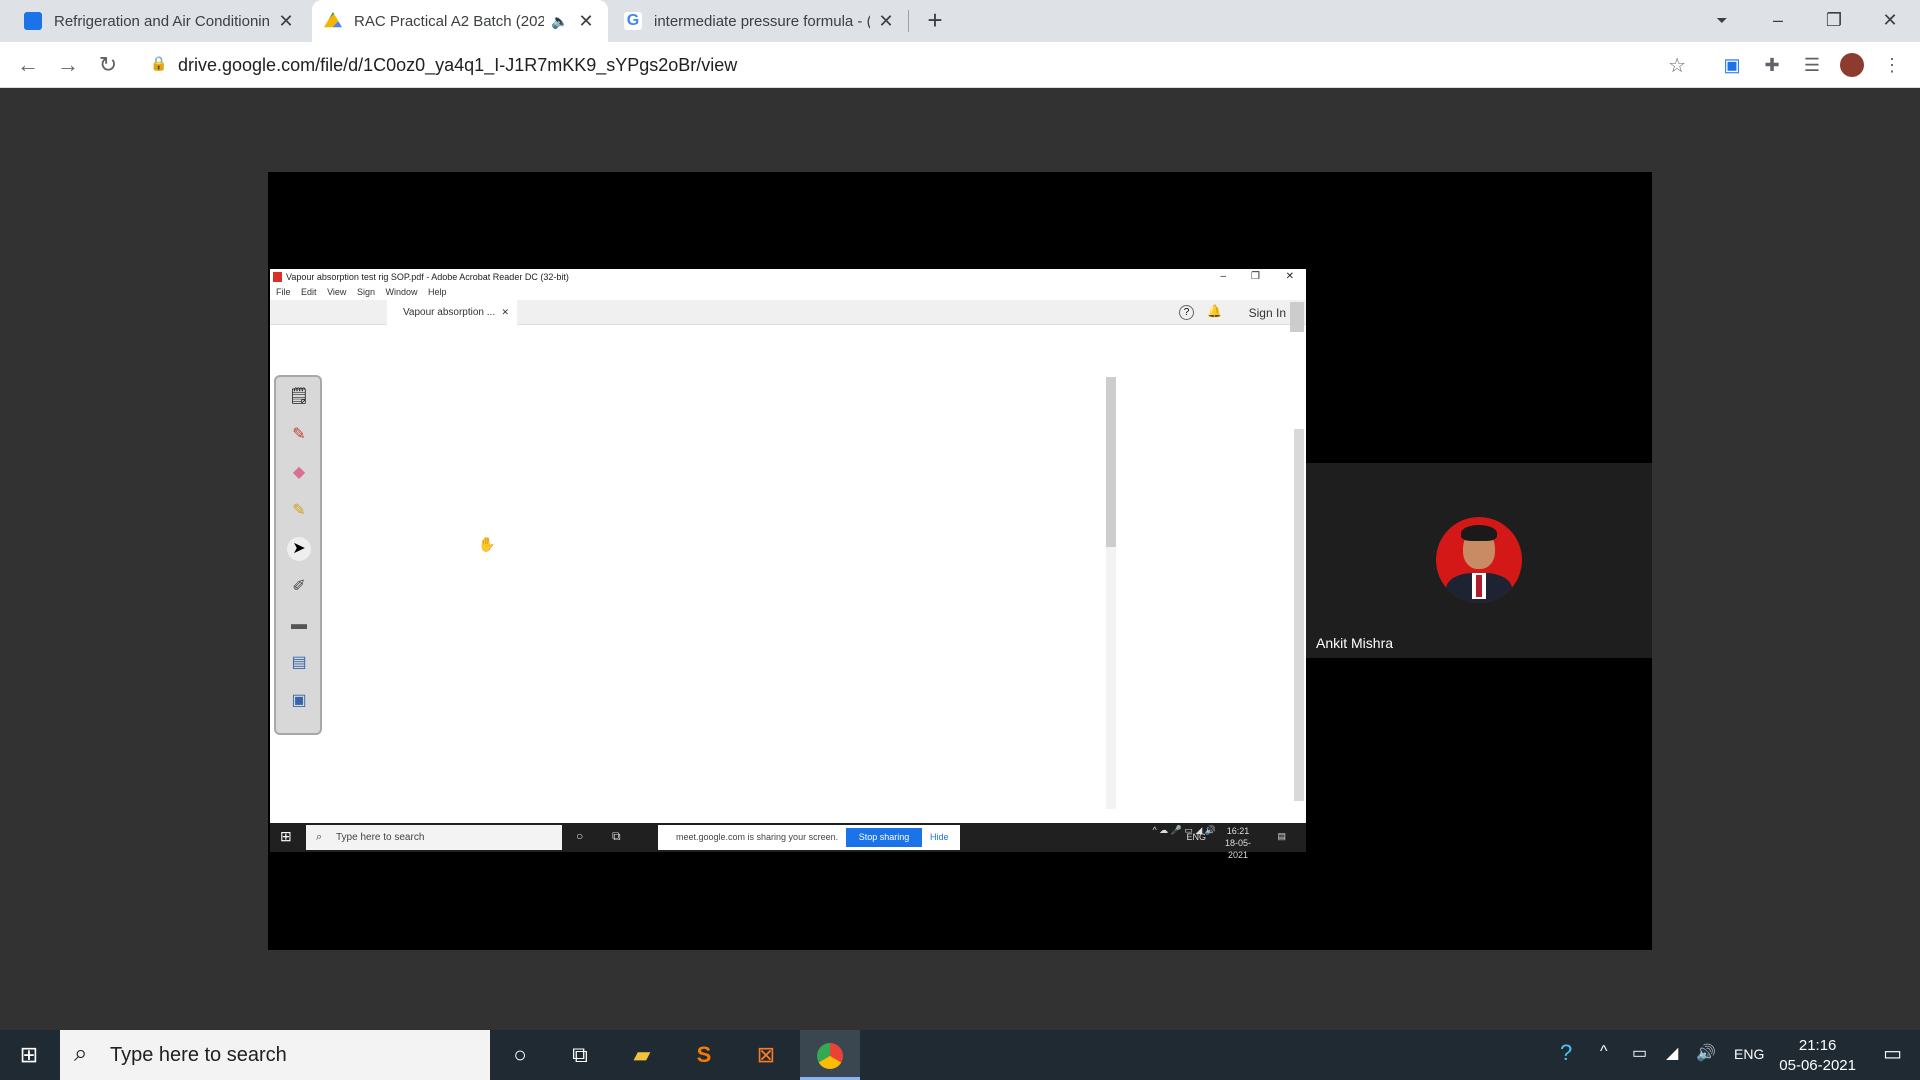 The width and height of the screenshot is (1920, 1080). What do you see at coordinates (1299, 615) in the screenshot?
I see `side-scrollbar` at bounding box center [1299, 615].